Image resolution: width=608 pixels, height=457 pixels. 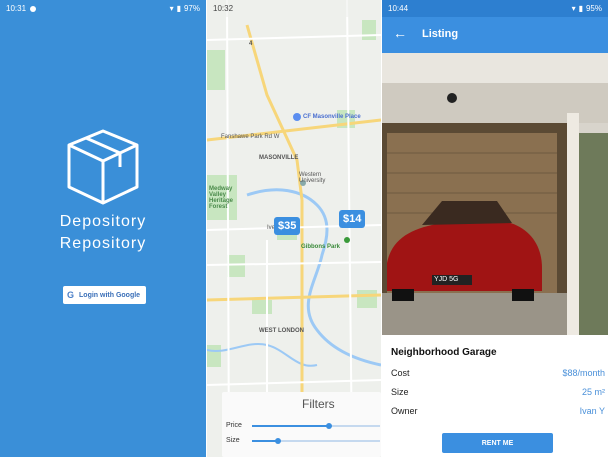 What do you see at coordinates (221, 198) in the screenshot?
I see `map-label-medway: Medway Valley Heritage Forest` at bounding box center [221, 198].